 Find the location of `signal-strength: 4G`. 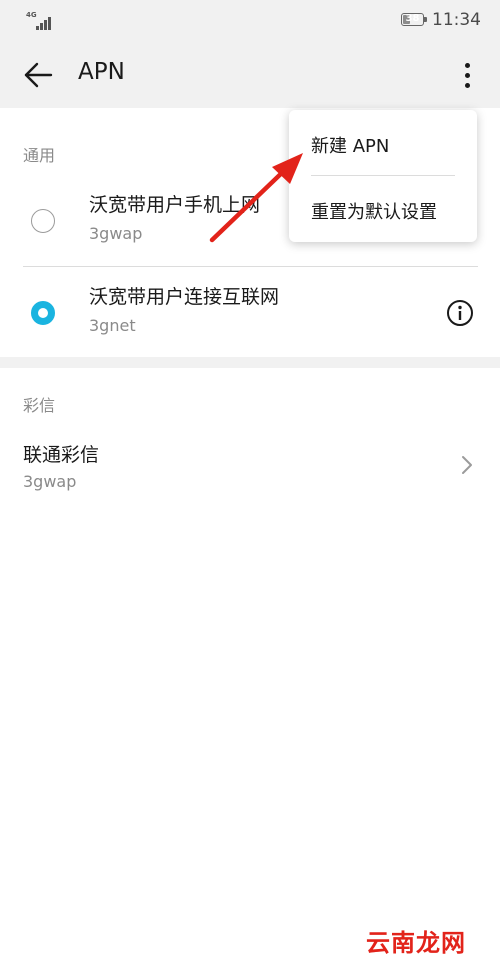

signal-strength: 4G is located at coordinates (41, 21).